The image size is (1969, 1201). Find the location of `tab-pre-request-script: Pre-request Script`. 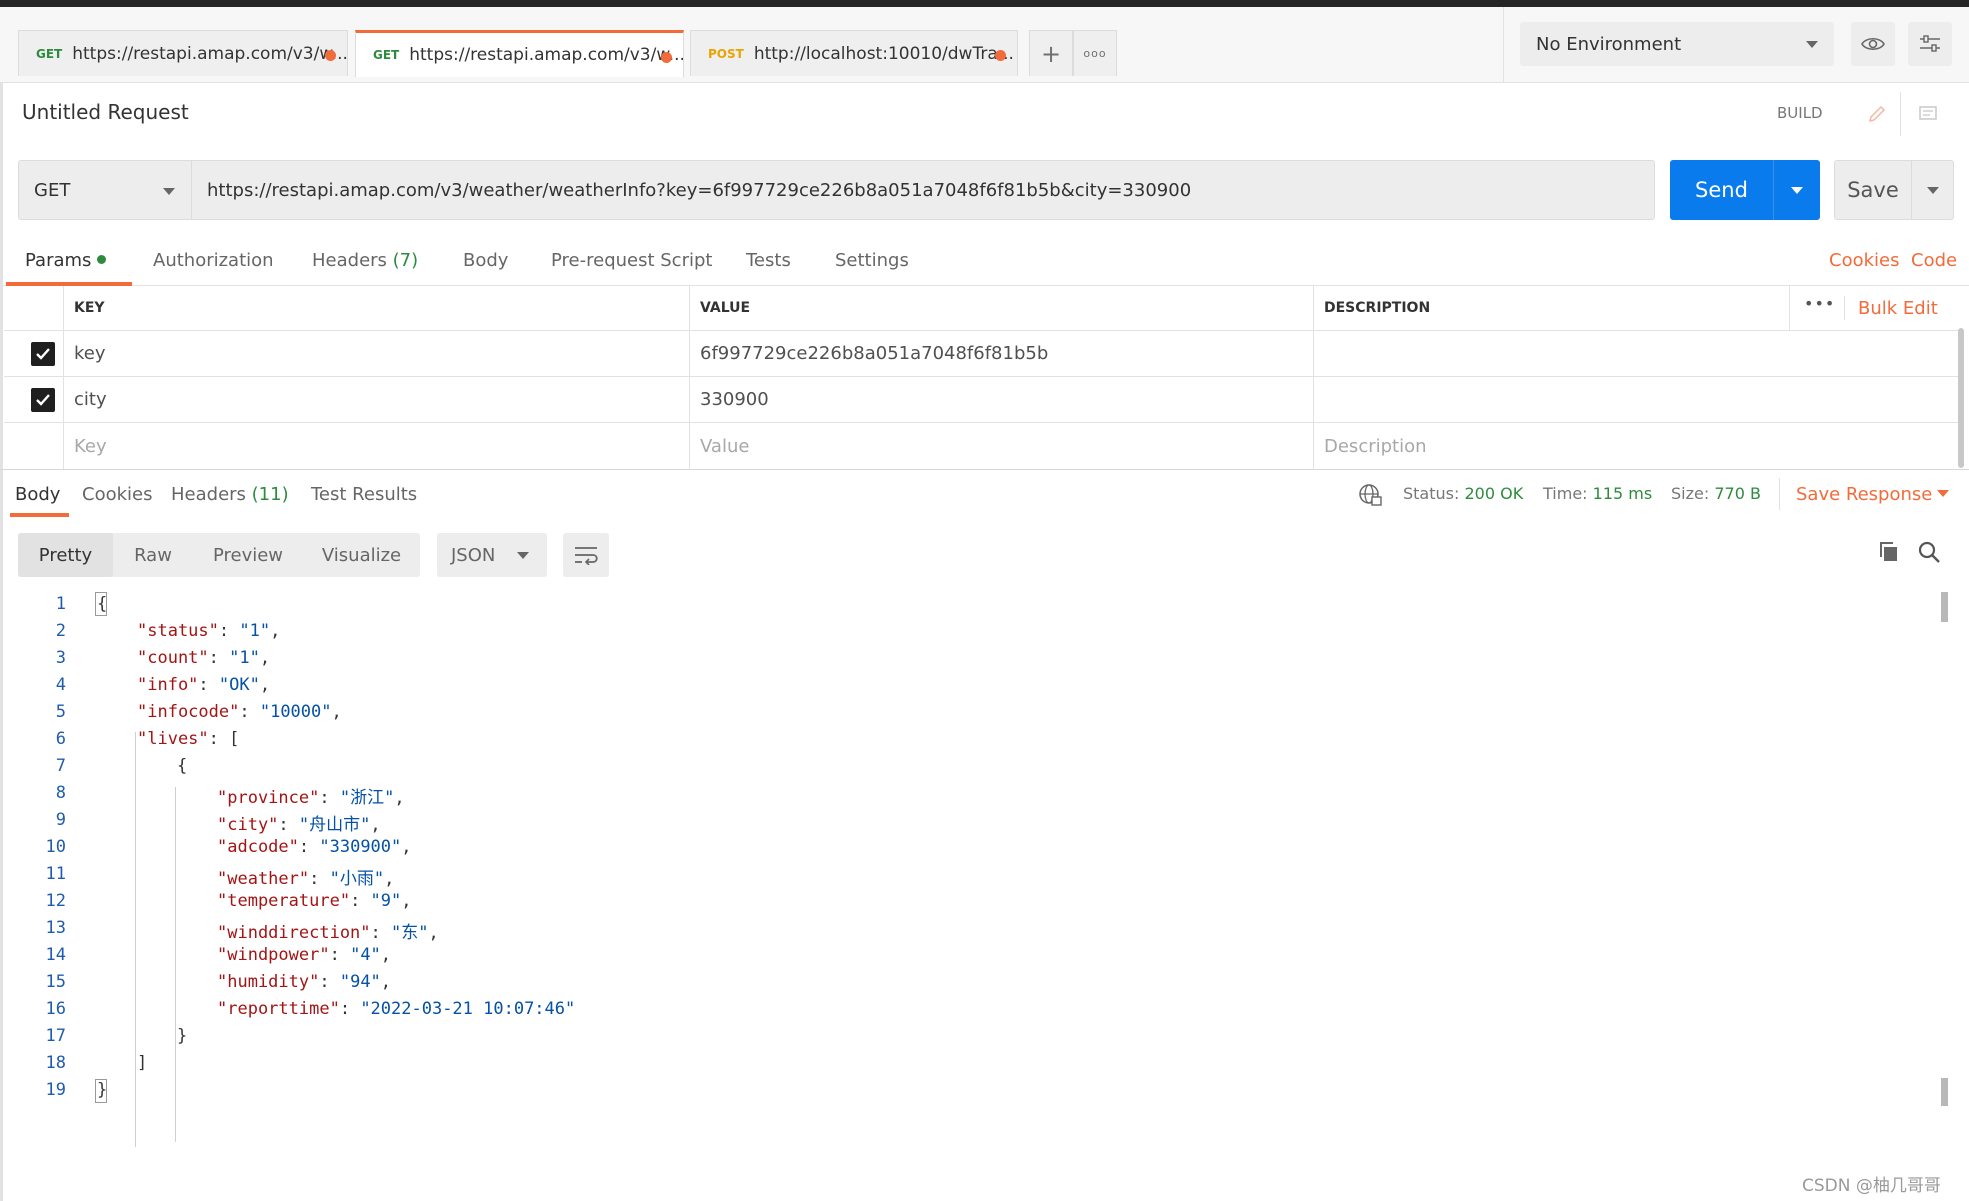

tab-pre-request-script: Pre-request Script is located at coordinates (631, 260).